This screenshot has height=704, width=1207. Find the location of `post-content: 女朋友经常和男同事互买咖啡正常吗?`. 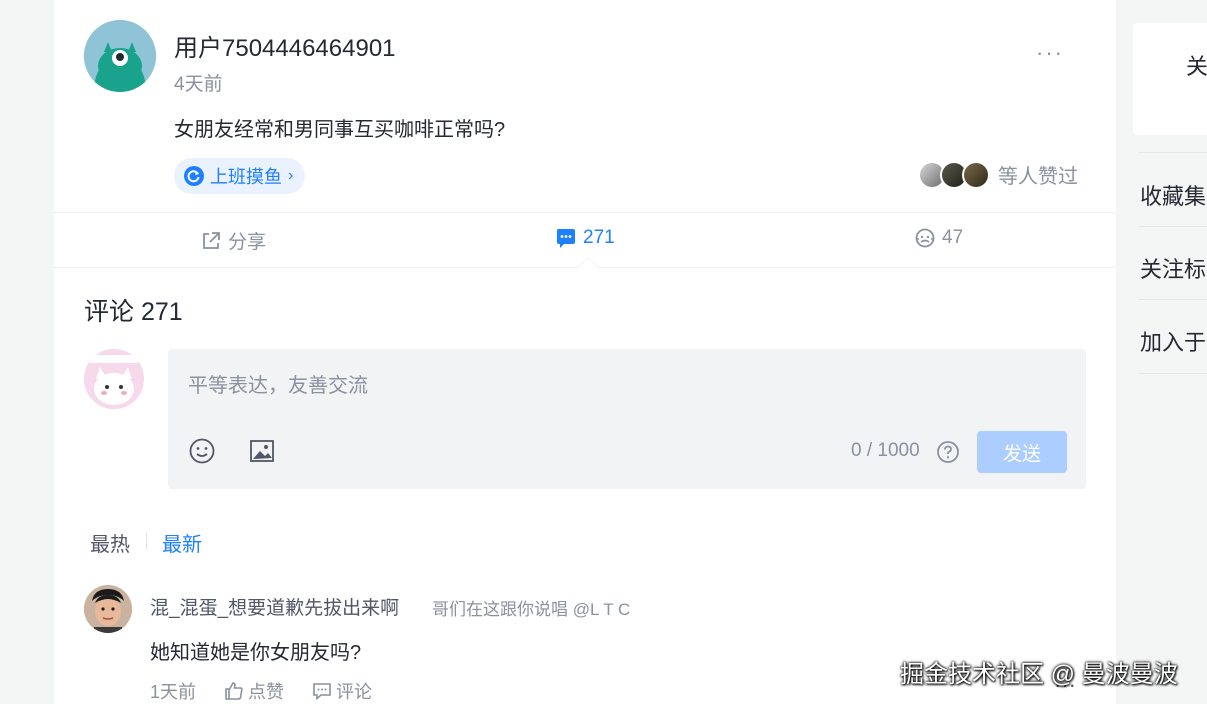

post-content: 女朋友经常和男同事互买咖啡正常吗? is located at coordinates (340, 130).